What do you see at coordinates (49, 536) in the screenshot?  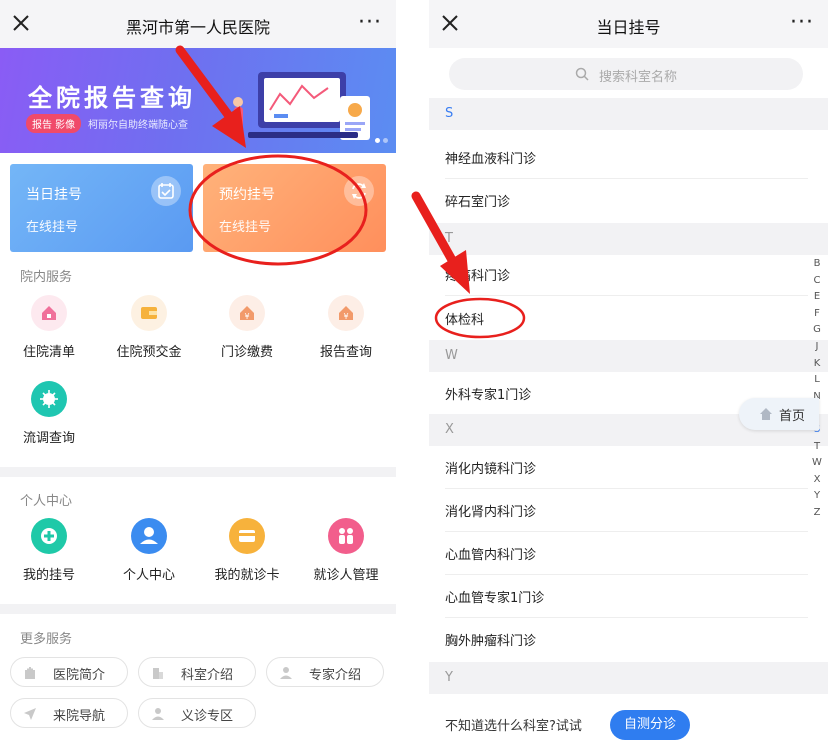 I see `plus-circle-icon` at bounding box center [49, 536].